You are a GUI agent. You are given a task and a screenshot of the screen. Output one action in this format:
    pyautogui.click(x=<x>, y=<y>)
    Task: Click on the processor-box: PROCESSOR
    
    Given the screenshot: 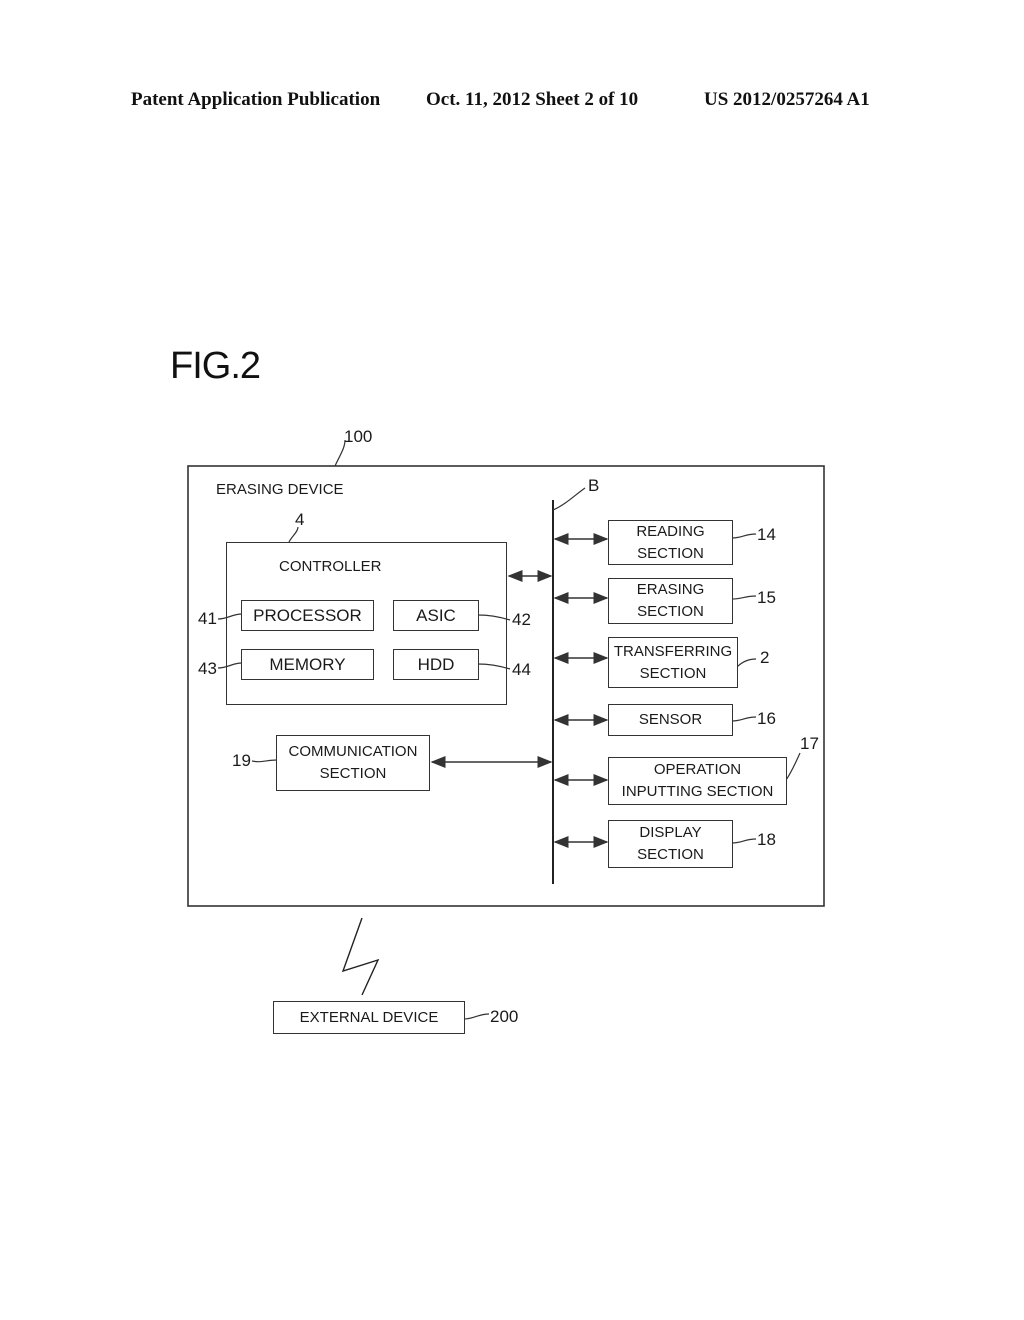 What is the action you would take?
    pyautogui.click(x=307, y=615)
    